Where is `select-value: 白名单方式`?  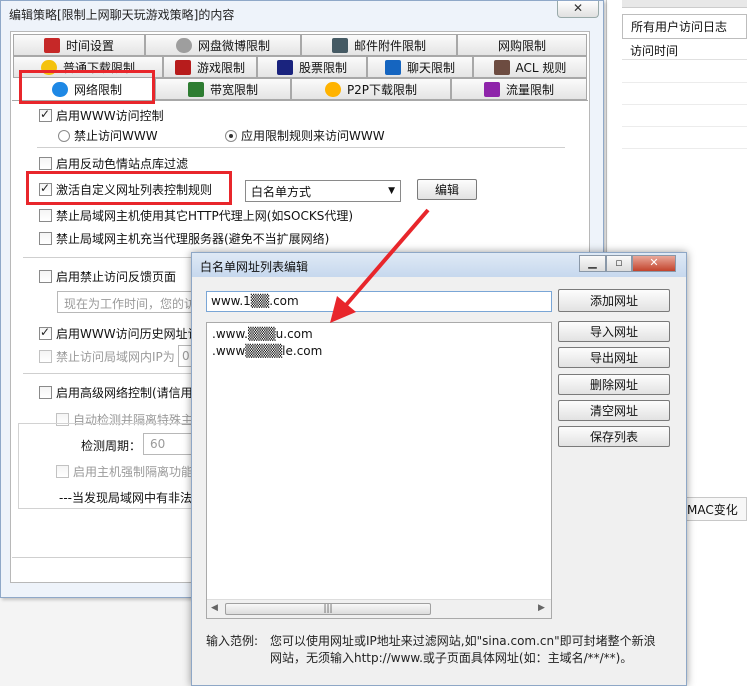 select-value: 白名单方式 is located at coordinates (281, 191).